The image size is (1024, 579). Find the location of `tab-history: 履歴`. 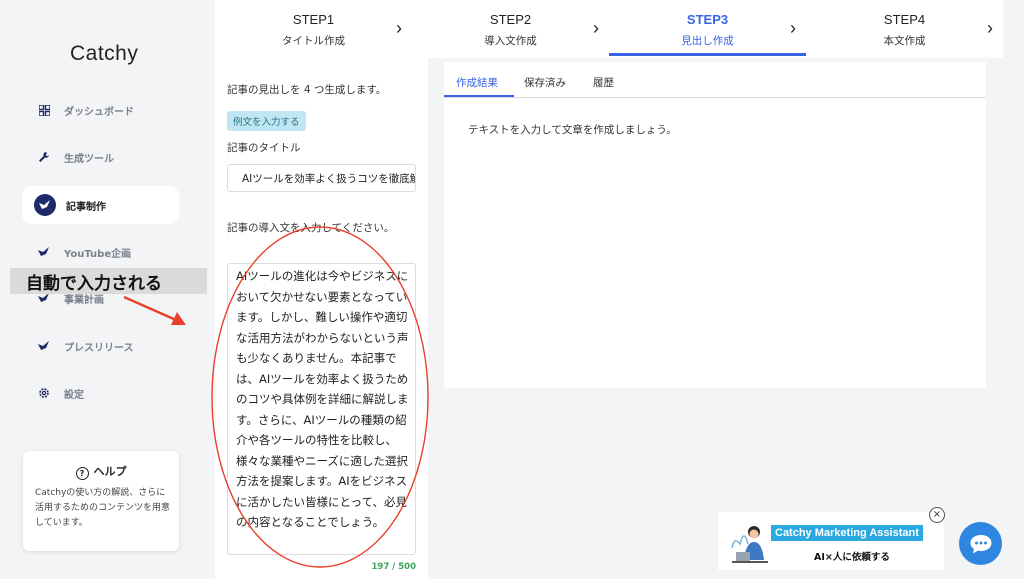

tab-history: 履歴 is located at coordinates (603, 82).